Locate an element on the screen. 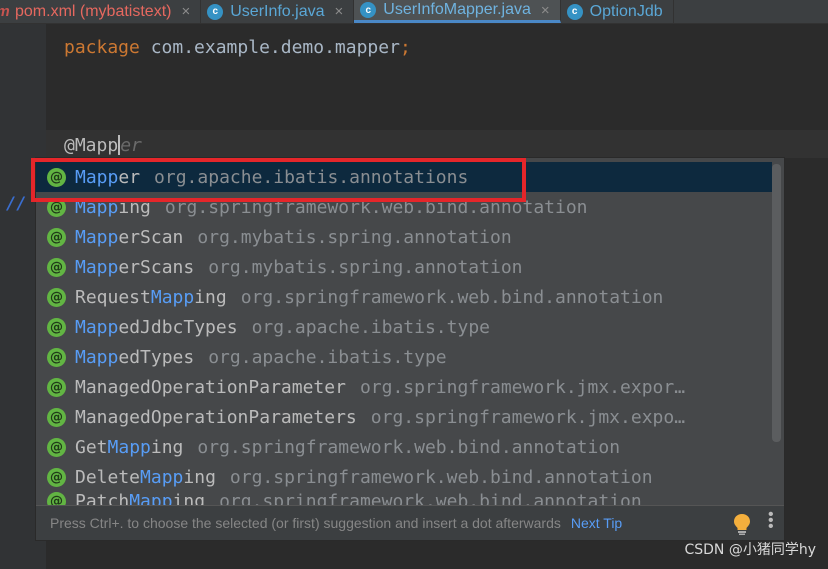 This screenshot has width=828, height=569. completion-name: Mapping is located at coordinates (113, 207).